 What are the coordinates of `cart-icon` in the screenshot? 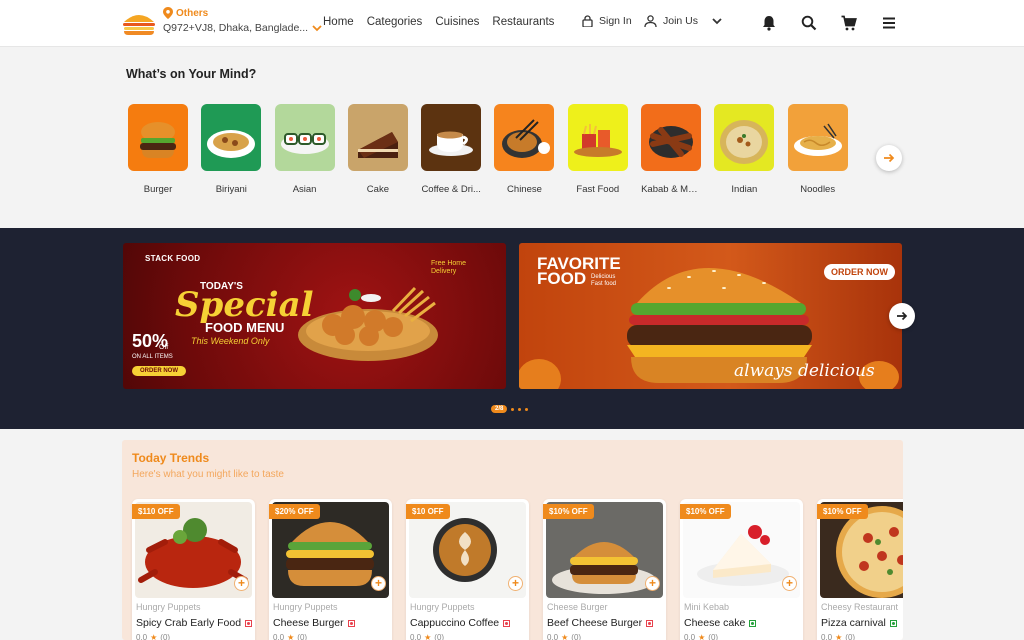 It's located at (849, 23).